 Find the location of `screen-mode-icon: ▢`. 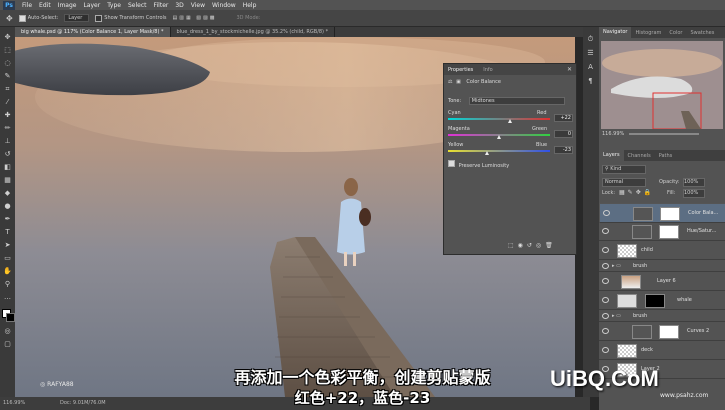

screen-mode-icon: ▢ is located at coordinates (7, 344).